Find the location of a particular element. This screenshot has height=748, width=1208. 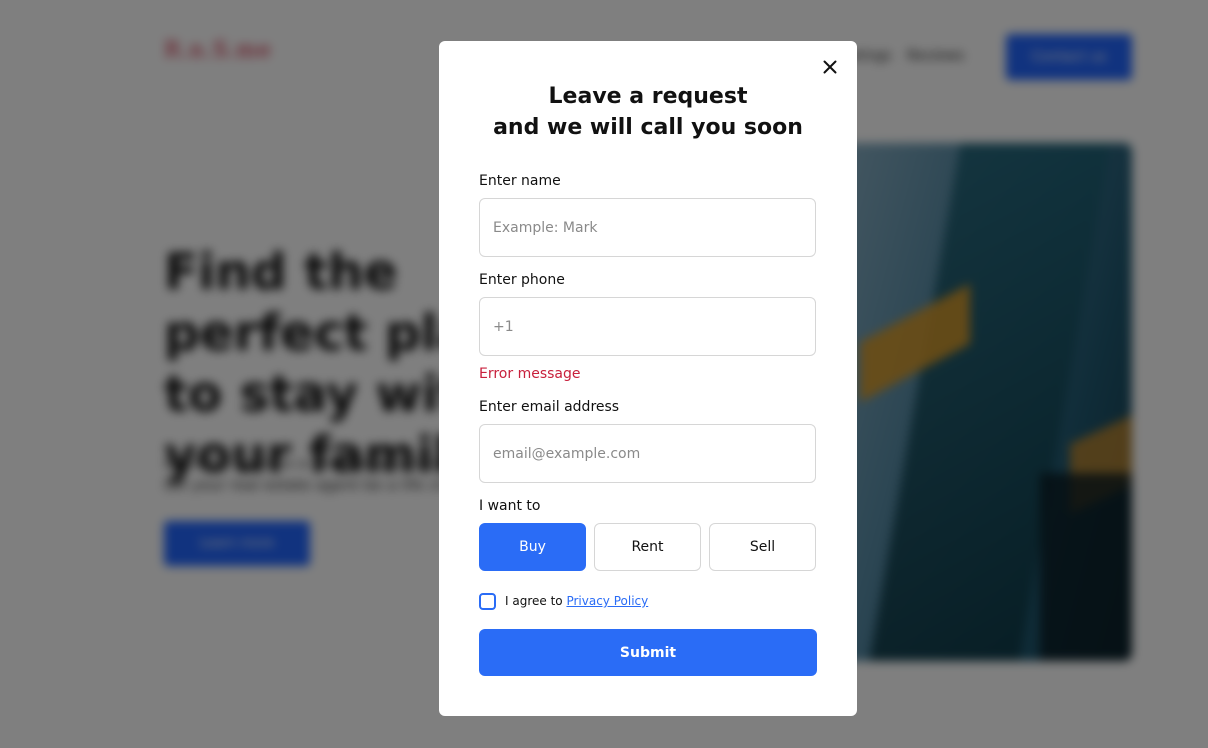

intent-options: Buy Rent Sell is located at coordinates (647, 547).